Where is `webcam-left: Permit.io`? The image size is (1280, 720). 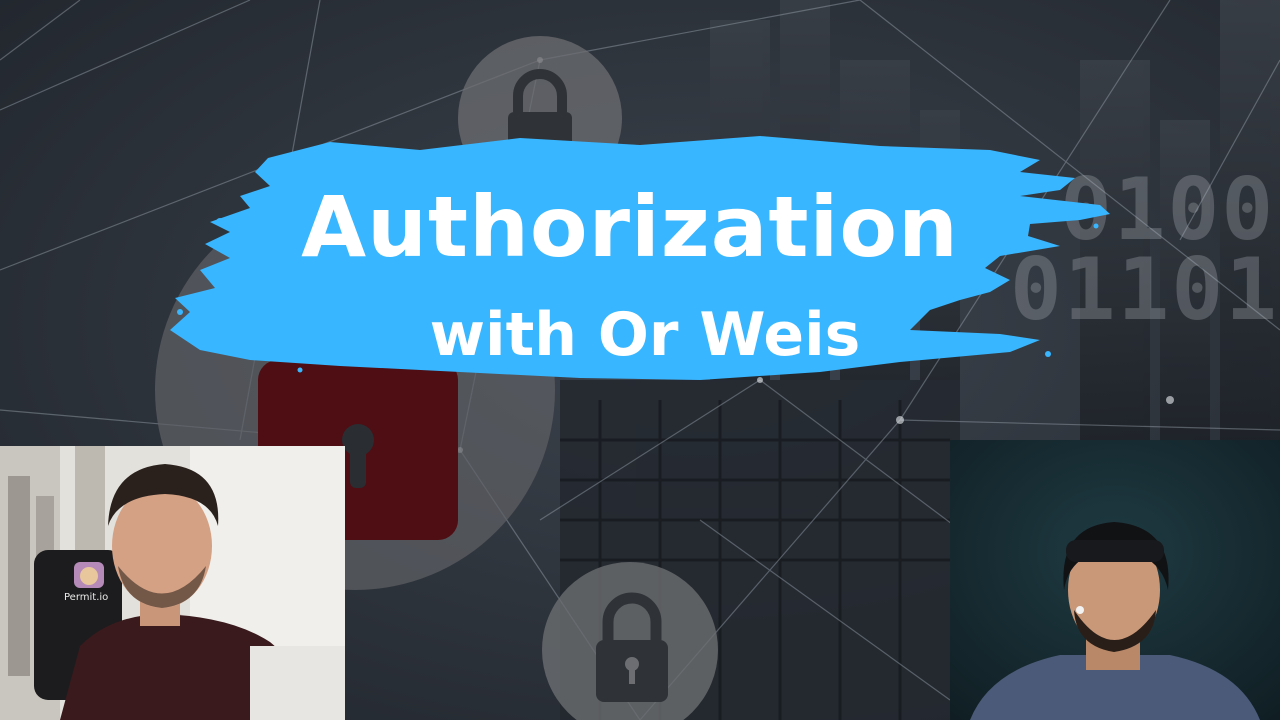 webcam-left: Permit.io is located at coordinates (172, 583).